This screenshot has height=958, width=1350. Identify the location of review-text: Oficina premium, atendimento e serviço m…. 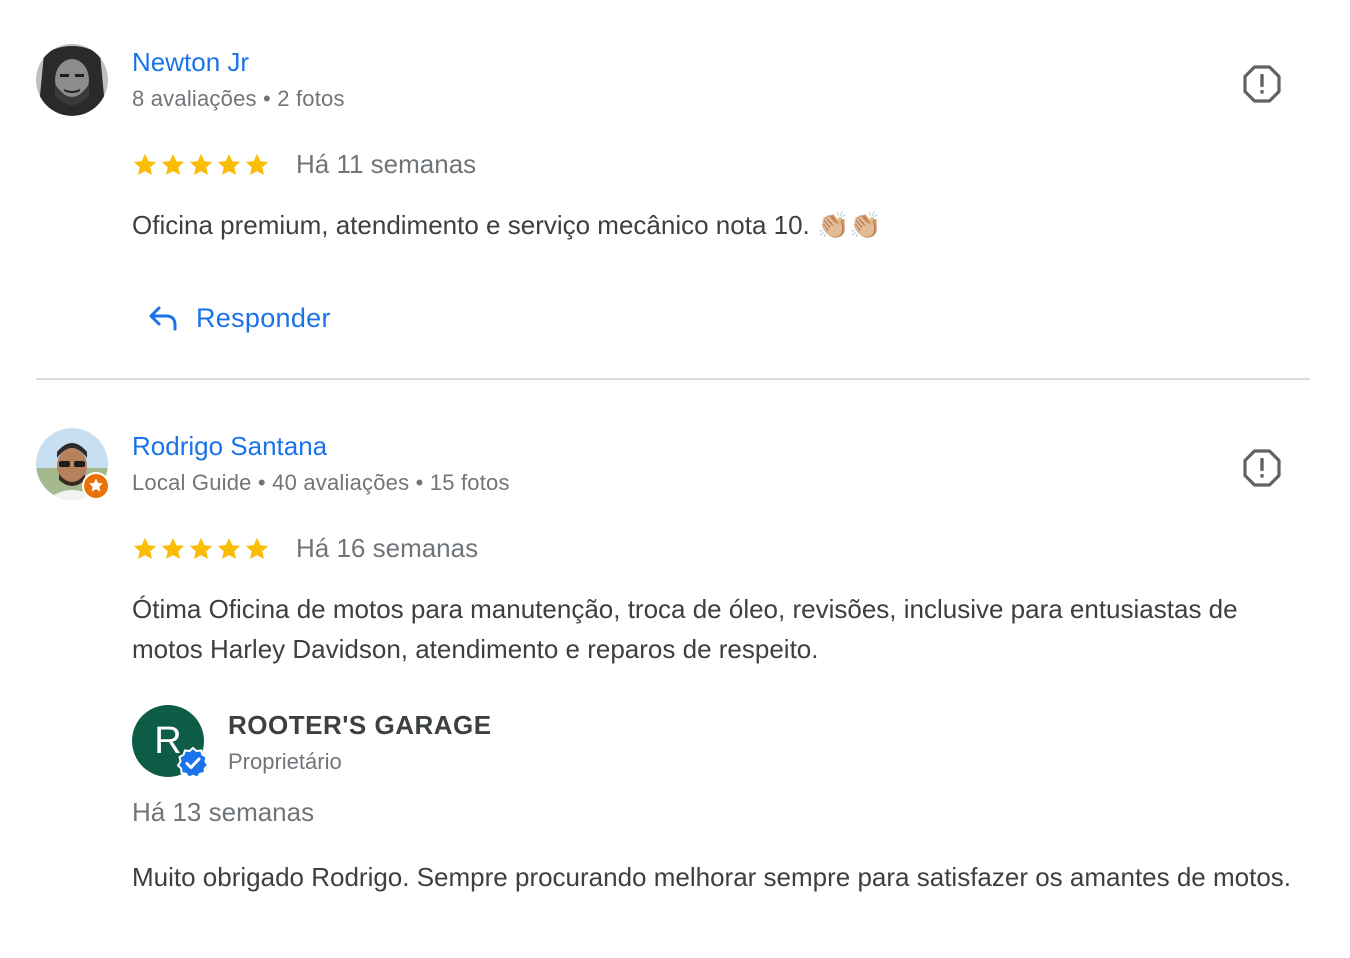
(507, 225).